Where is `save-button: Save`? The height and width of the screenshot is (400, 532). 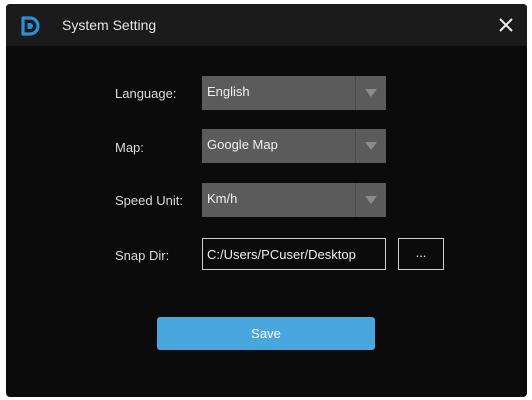 save-button: Save is located at coordinates (266, 333).